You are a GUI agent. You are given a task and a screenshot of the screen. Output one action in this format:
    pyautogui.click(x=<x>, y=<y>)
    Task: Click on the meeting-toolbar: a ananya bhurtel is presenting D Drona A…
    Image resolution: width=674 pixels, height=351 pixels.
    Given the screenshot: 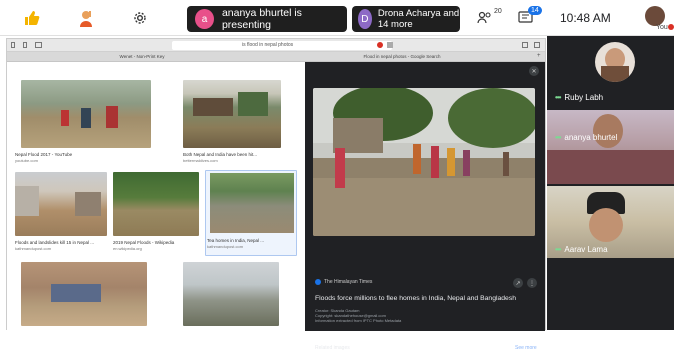 What is the action you would take?
    pyautogui.click(x=337, y=18)
    